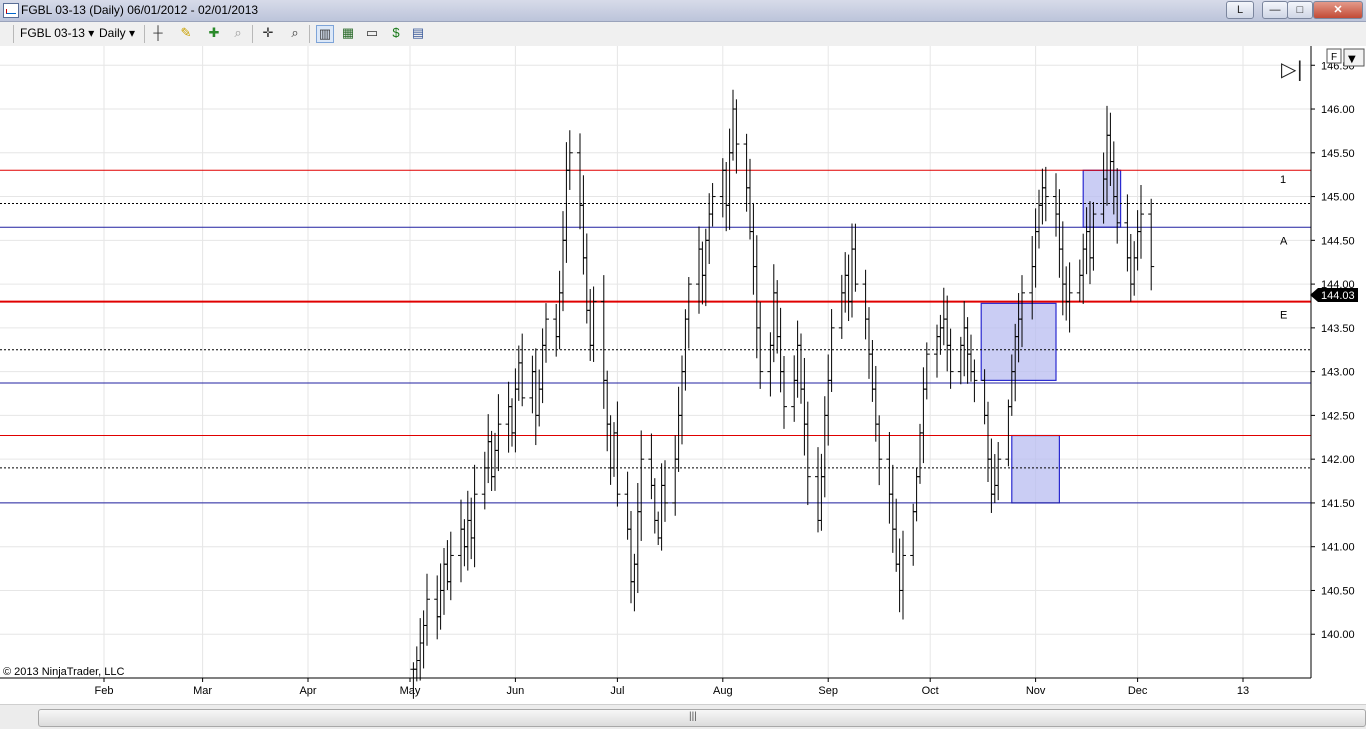 Image resolution: width=1366 pixels, height=729 pixels. I want to click on x-tick-label: Jul, so click(617, 691).